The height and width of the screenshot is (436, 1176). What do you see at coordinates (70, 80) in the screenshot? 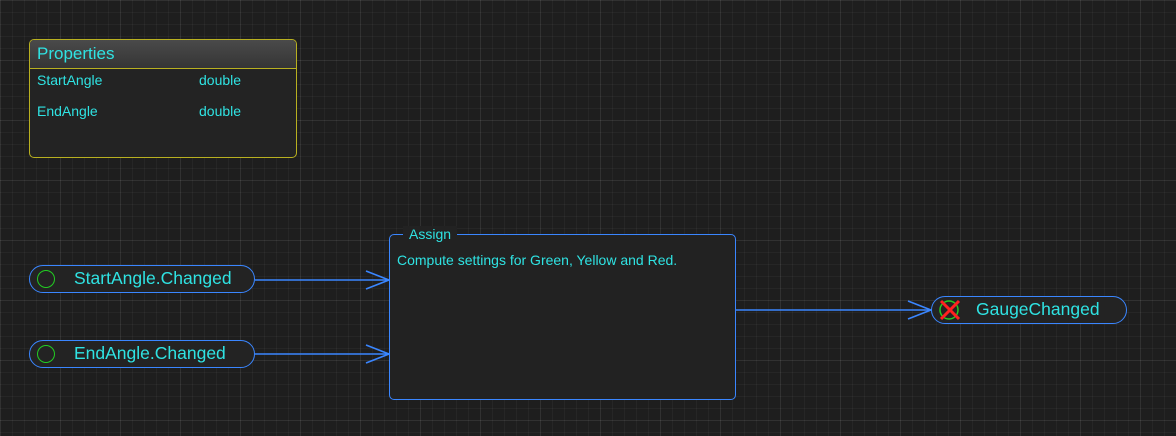
I see `property-name: StartAngle` at bounding box center [70, 80].